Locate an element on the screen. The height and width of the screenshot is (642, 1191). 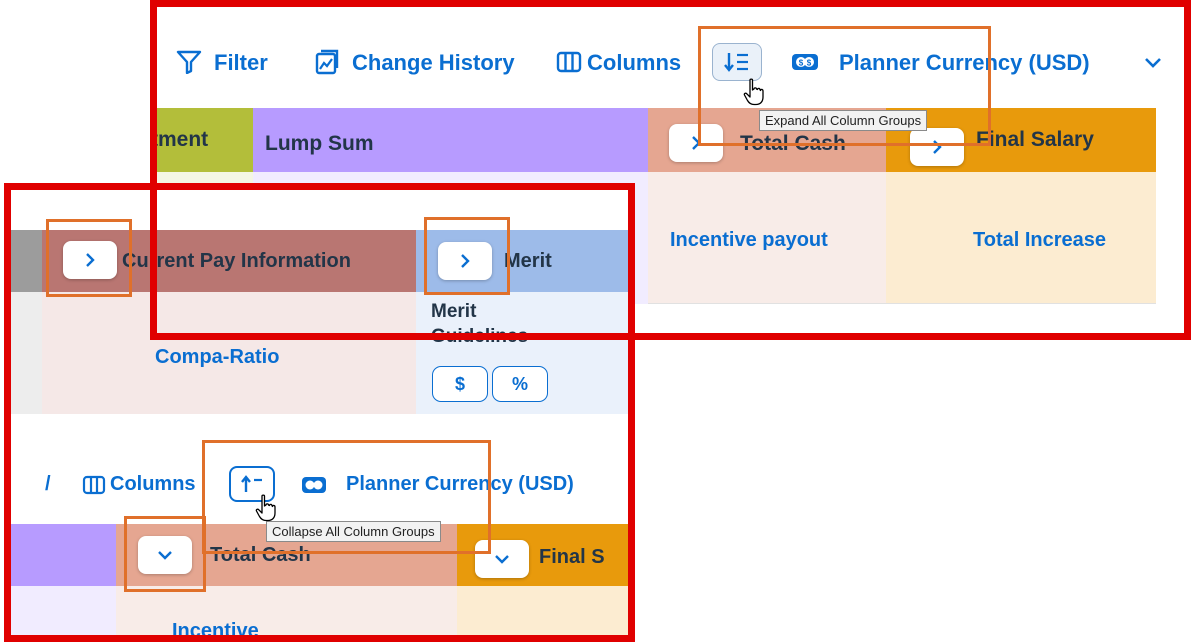
collapse-all-icon is located at coordinates (251, 483).